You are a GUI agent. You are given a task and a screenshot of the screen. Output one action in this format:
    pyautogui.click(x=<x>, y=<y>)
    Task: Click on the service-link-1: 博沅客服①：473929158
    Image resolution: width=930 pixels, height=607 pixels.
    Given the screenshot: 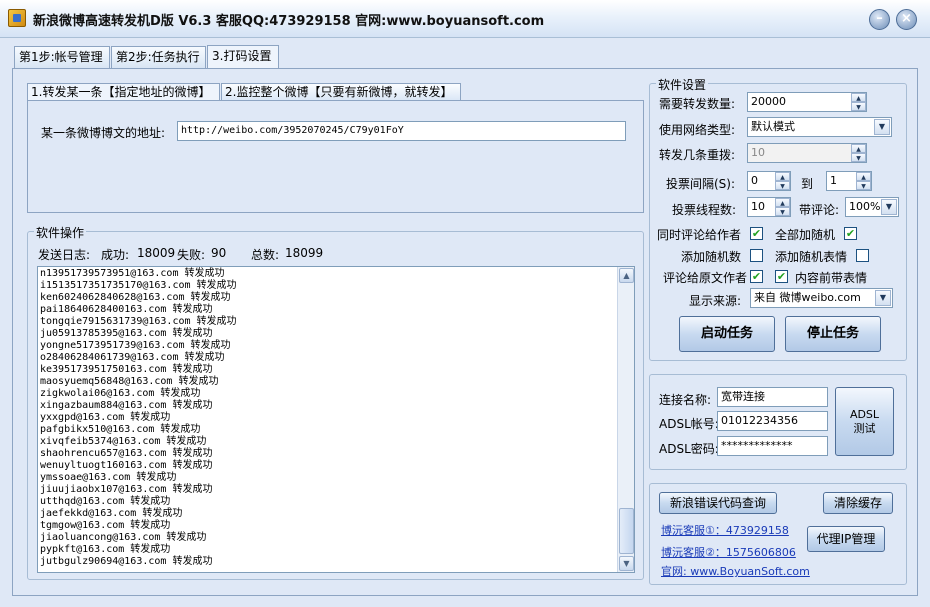 What is the action you would take?
    pyautogui.click(x=725, y=530)
    